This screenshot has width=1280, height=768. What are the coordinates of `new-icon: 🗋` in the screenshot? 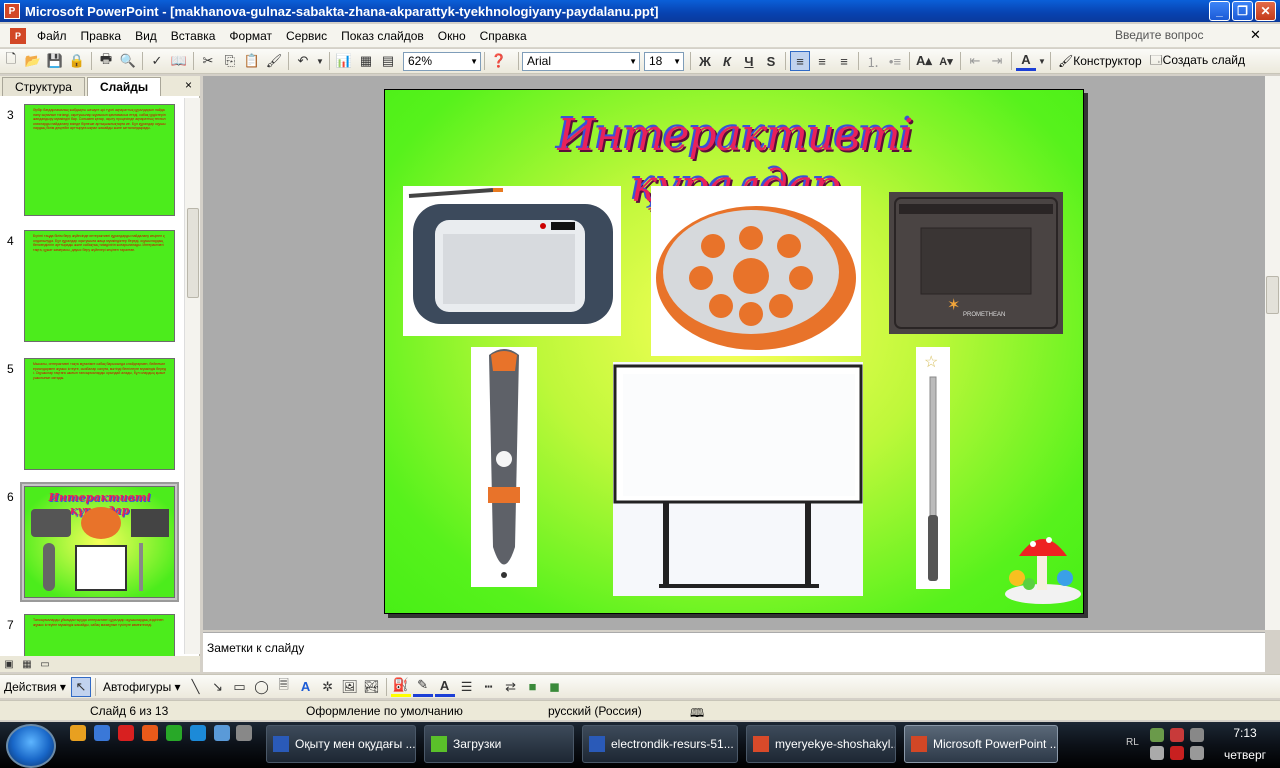 It's located at (11, 61).